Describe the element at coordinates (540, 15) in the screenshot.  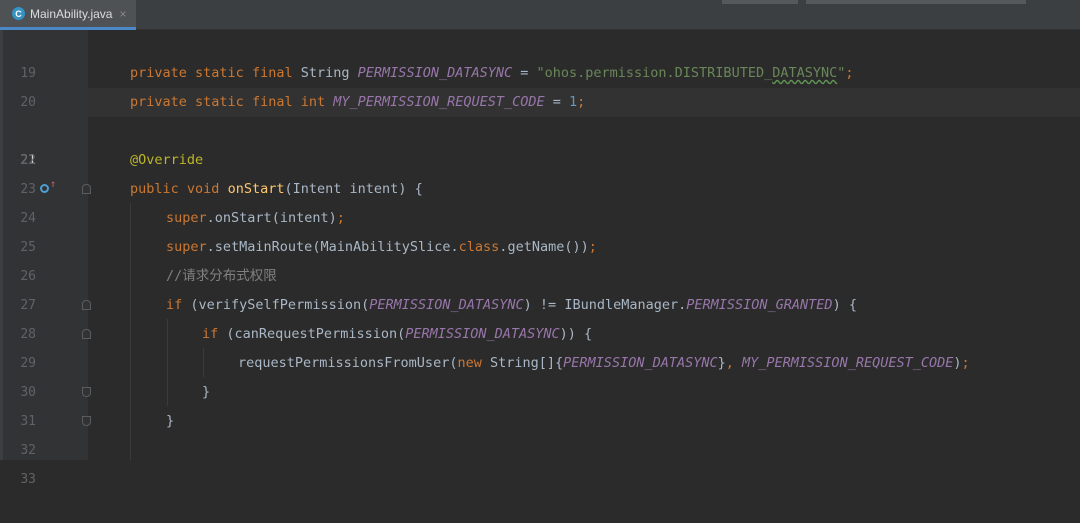
I see `editor-tab-bar: C MainAbility.java ×` at that location.